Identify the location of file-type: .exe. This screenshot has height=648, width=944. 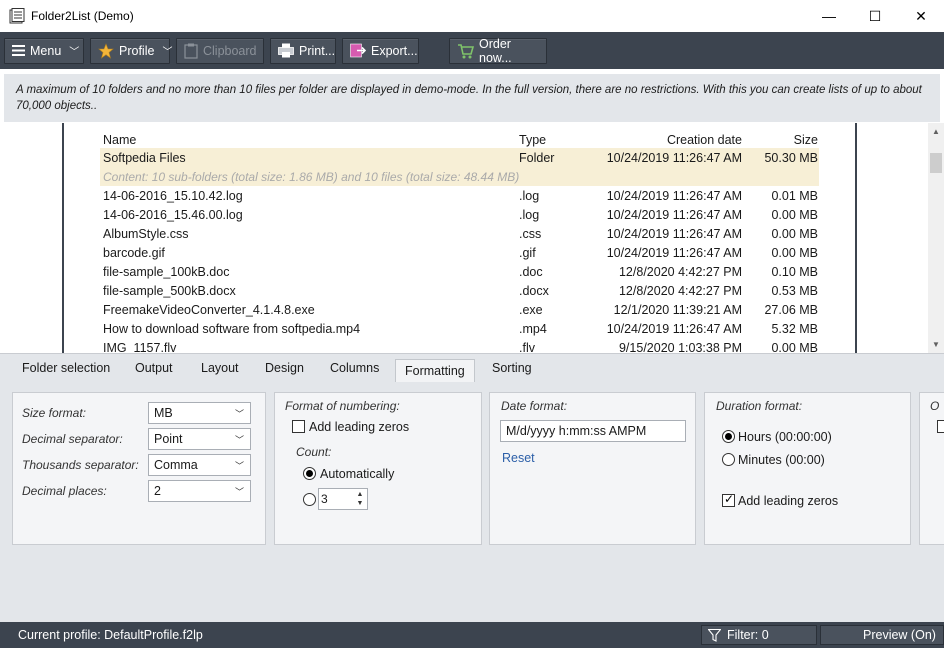
(531, 309).